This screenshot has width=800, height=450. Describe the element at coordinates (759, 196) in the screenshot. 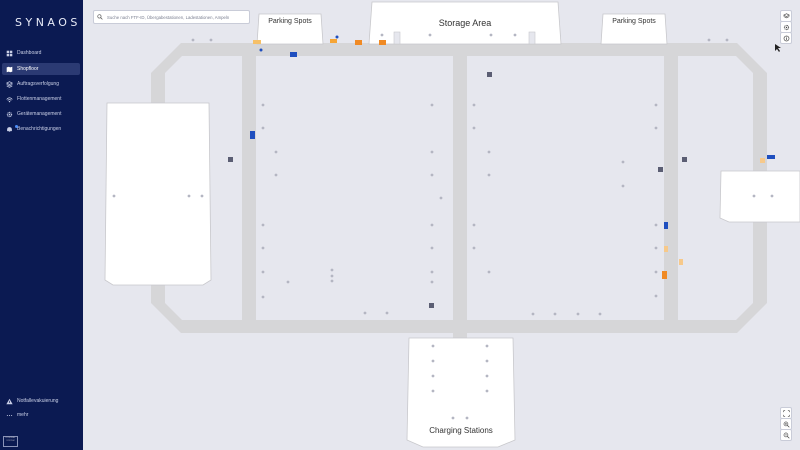

I see `right-zone` at that location.